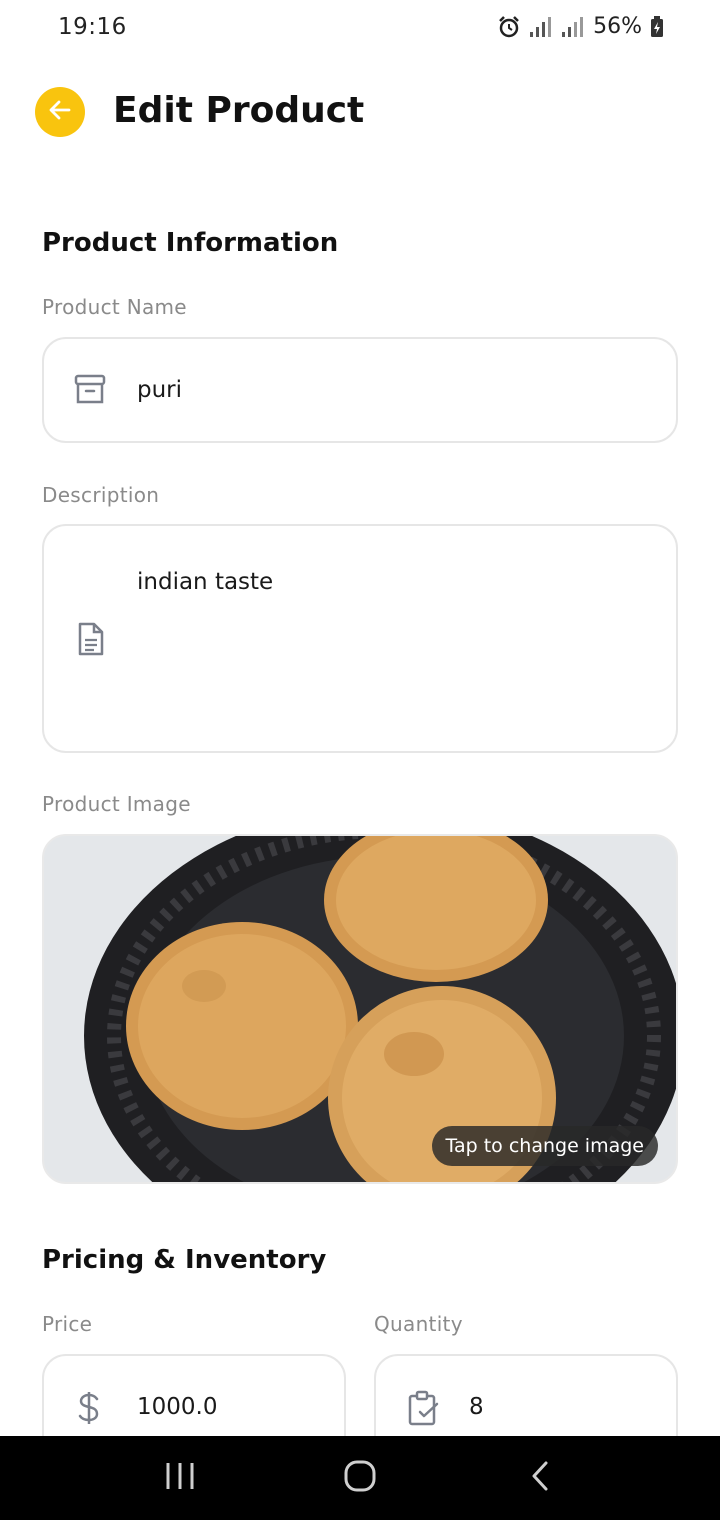 The image size is (720, 1520). What do you see at coordinates (423, 1408) in the screenshot?
I see `clipboard-check-icon` at bounding box center [423, 1408].